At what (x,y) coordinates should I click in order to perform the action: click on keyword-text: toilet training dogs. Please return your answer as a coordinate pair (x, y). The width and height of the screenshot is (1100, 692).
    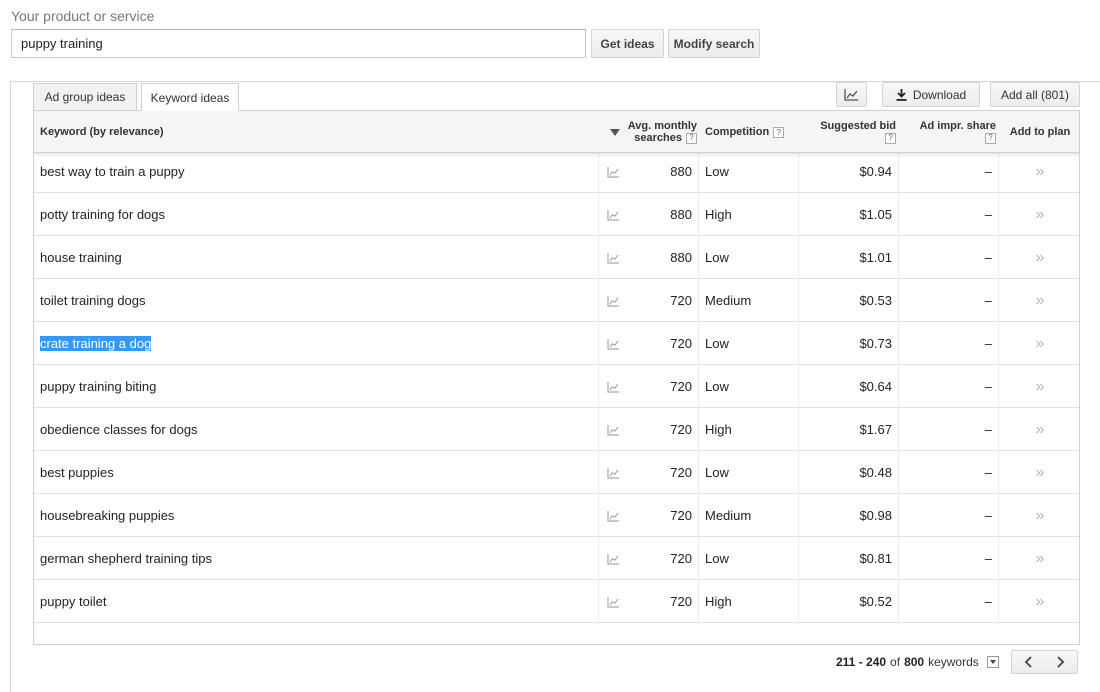
    Looking at the image, I should click on (93, 300).